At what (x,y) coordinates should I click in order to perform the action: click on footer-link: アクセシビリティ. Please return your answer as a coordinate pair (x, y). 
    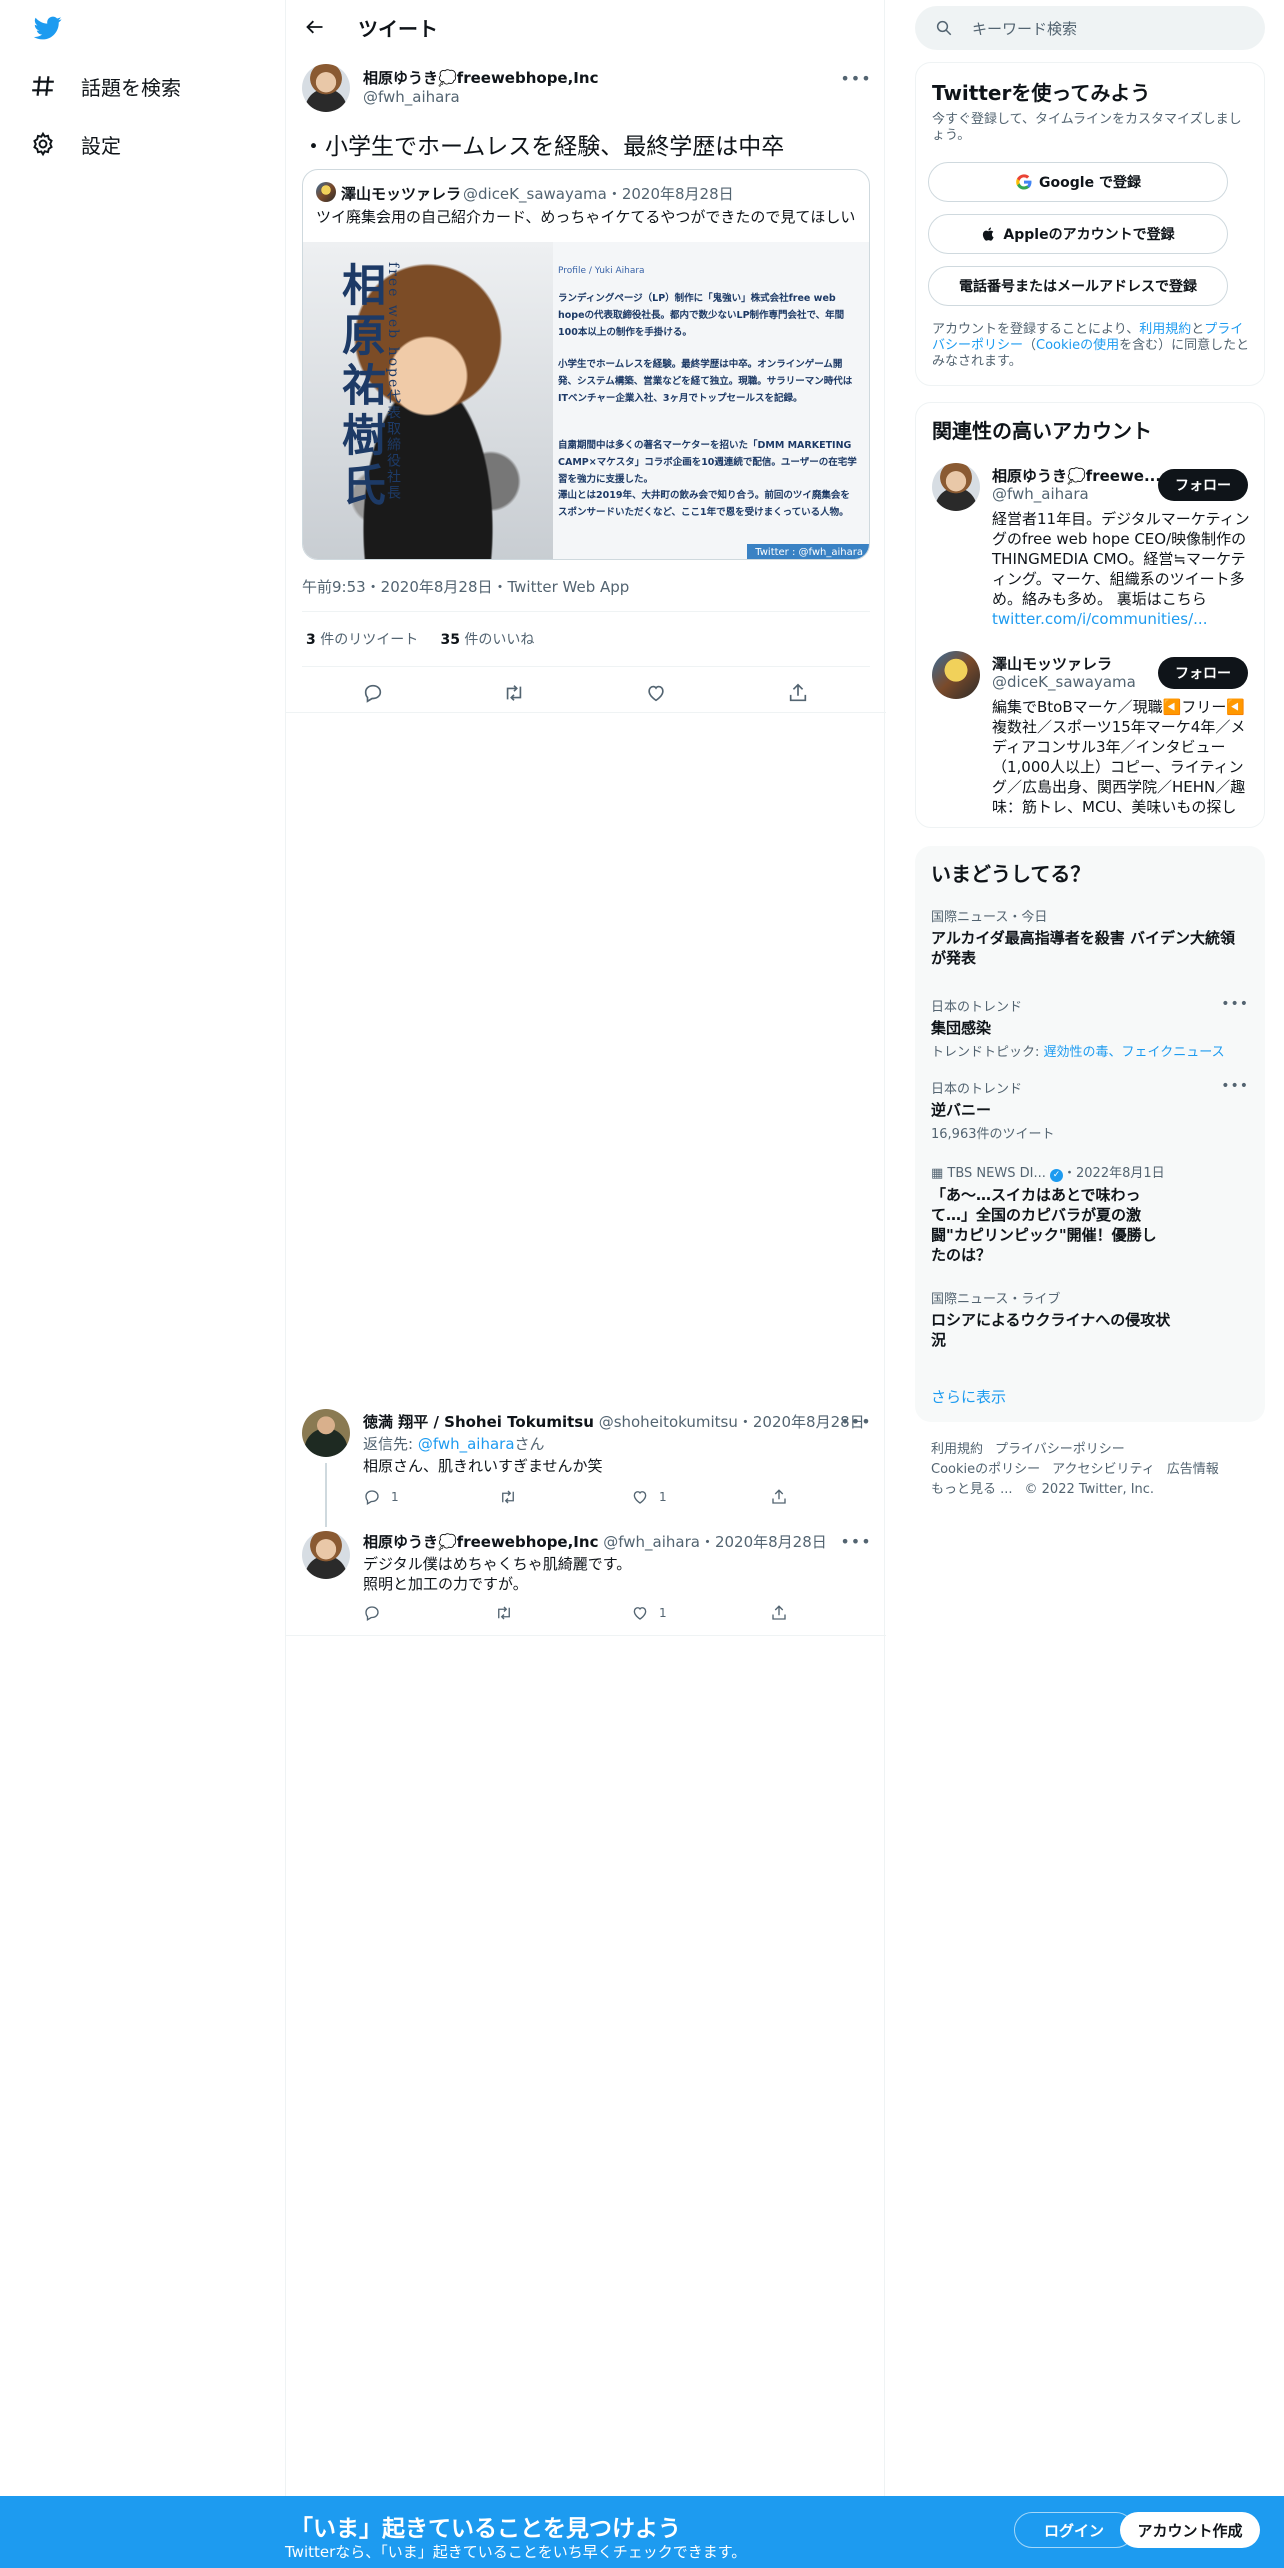
    Looking at the image, I should click on (1103, 1469).